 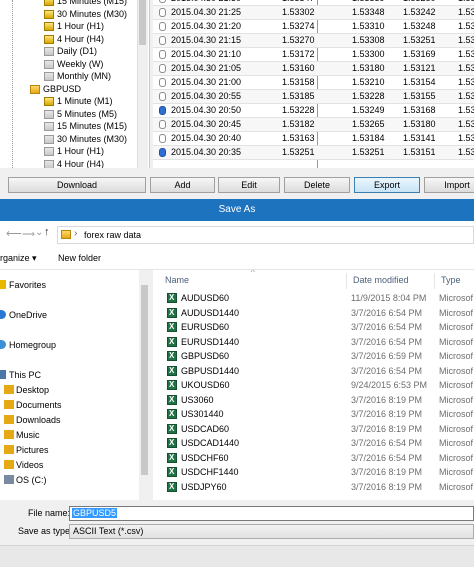 What do you see at coordinates (381, 280) in the screenshot?
I see `column-header-date: Date modified` at bounding box center [381, 280].